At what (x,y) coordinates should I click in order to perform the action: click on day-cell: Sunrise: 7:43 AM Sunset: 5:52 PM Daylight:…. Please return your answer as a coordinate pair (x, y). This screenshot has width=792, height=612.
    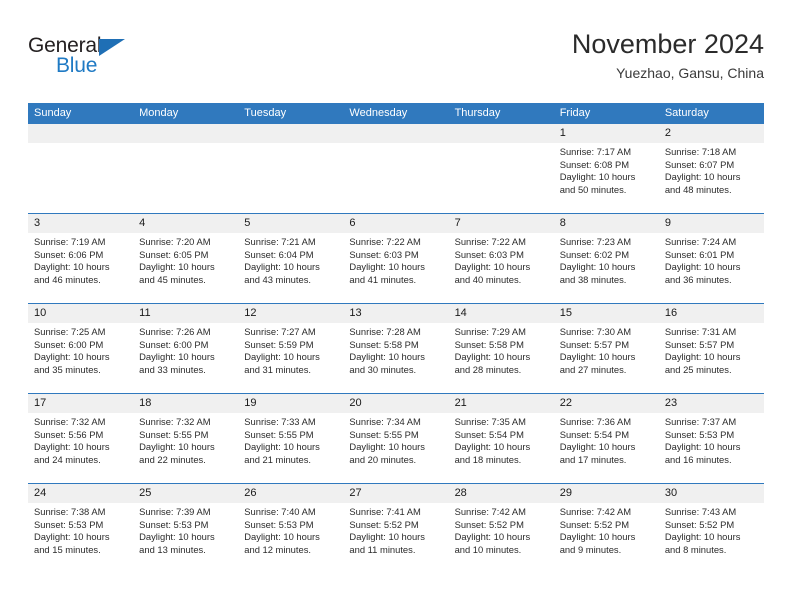
    Looking at the image, I should click on (711, 538).